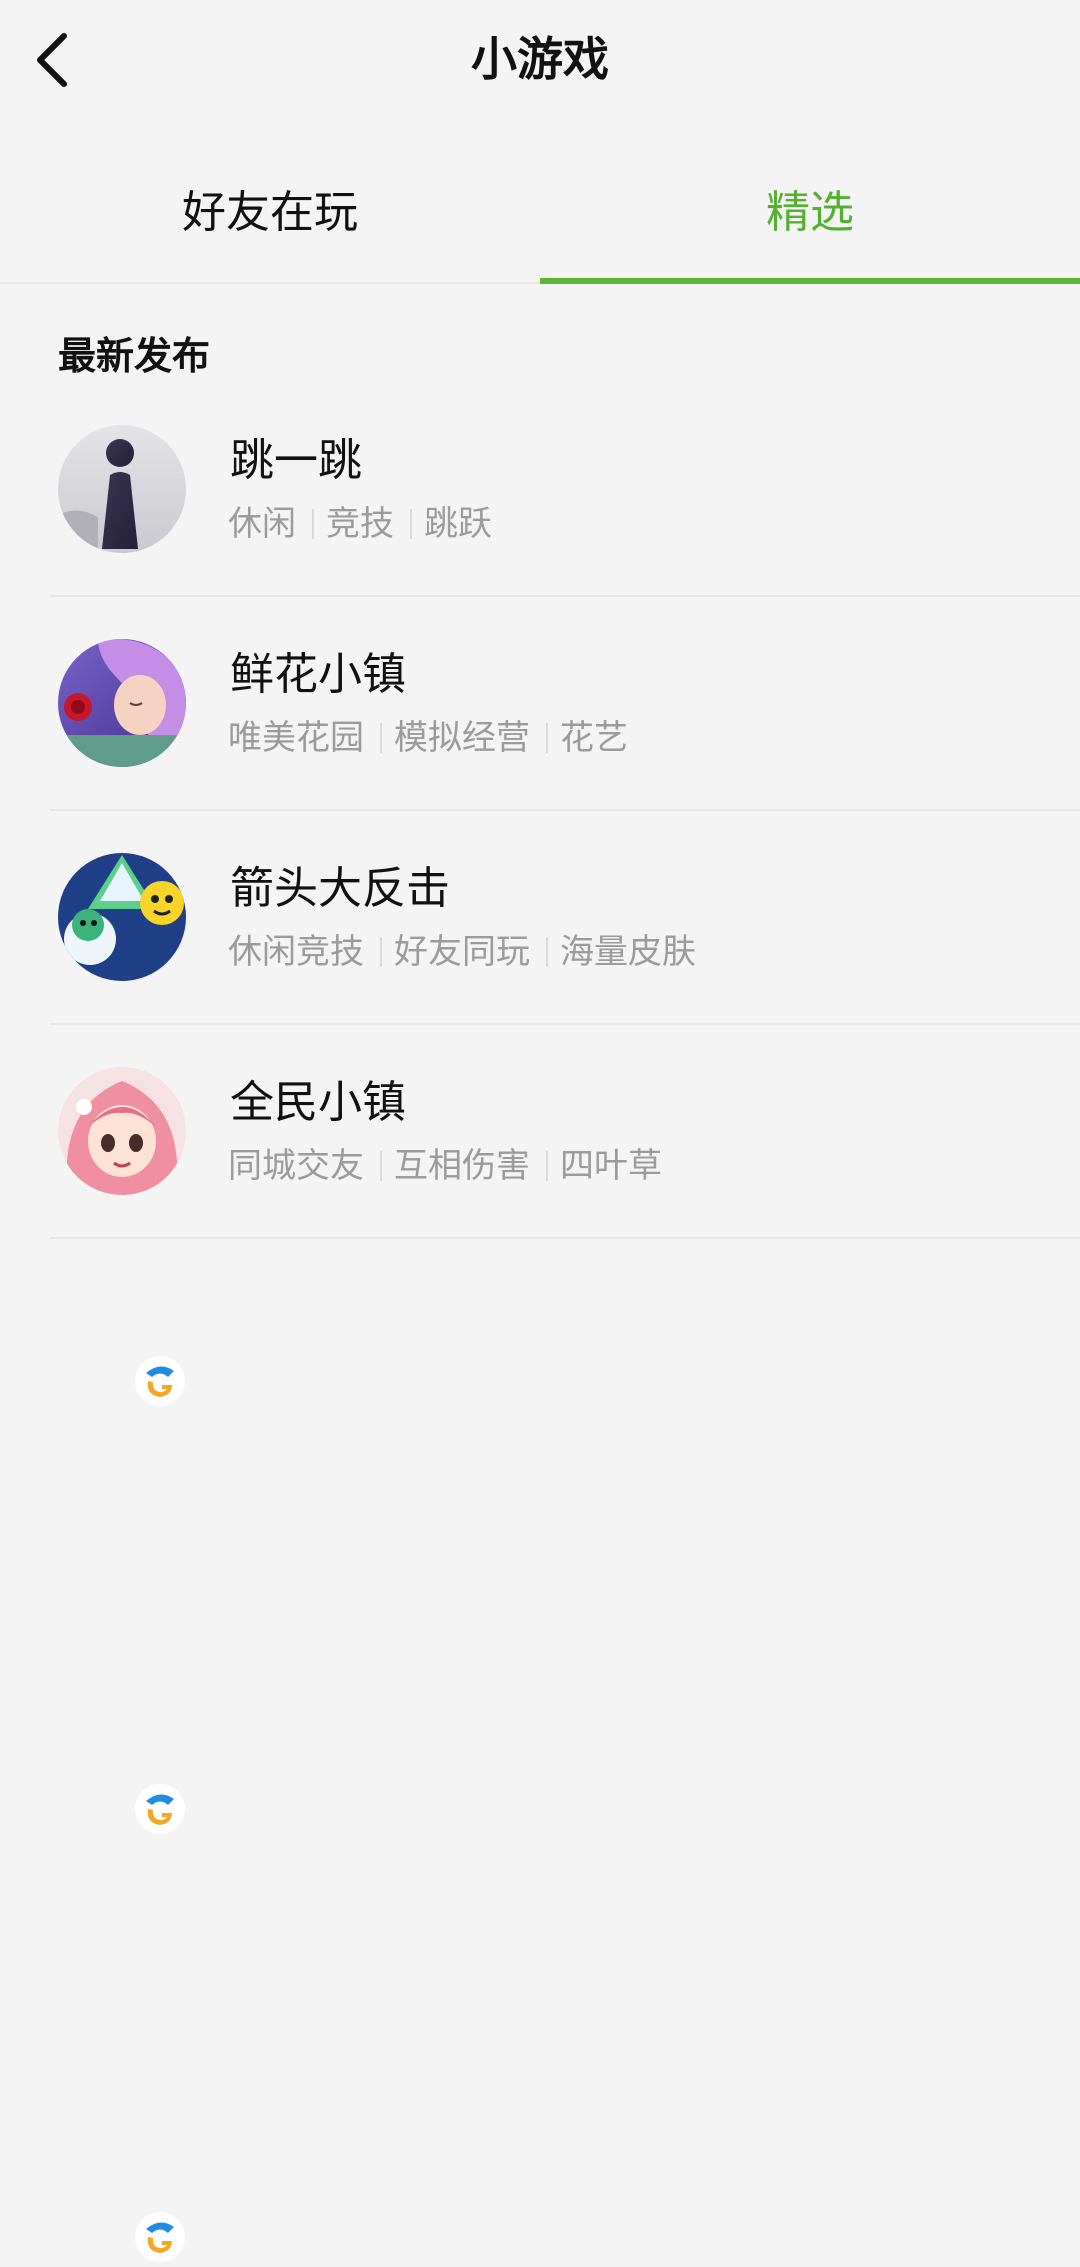 This screenshot has height=2267, width=1080. Describe the element at coordinates (318, 674) in the screenshot. I see `game-name: 鲜花小镇` at that location.